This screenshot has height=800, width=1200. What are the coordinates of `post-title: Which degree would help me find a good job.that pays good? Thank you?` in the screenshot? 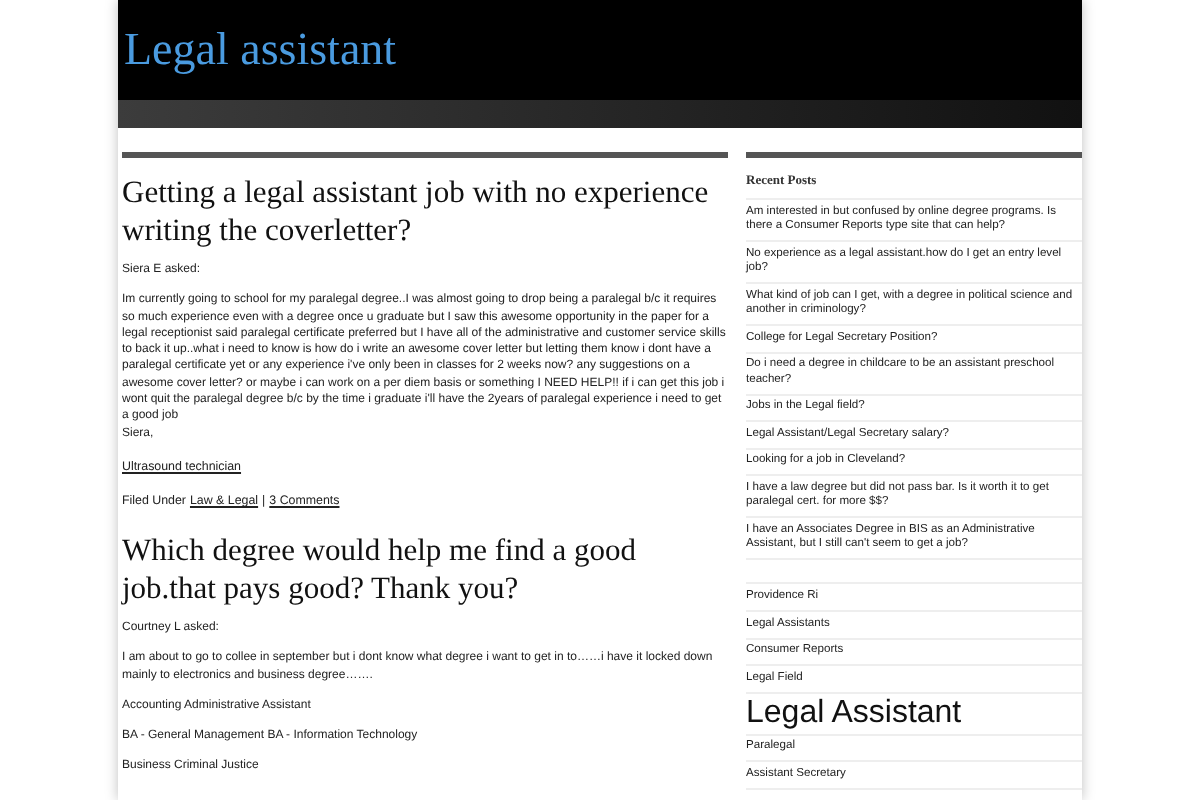 It's located at (425, 569).